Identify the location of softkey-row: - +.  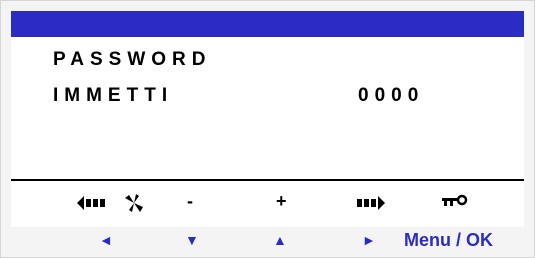
(267, 205).